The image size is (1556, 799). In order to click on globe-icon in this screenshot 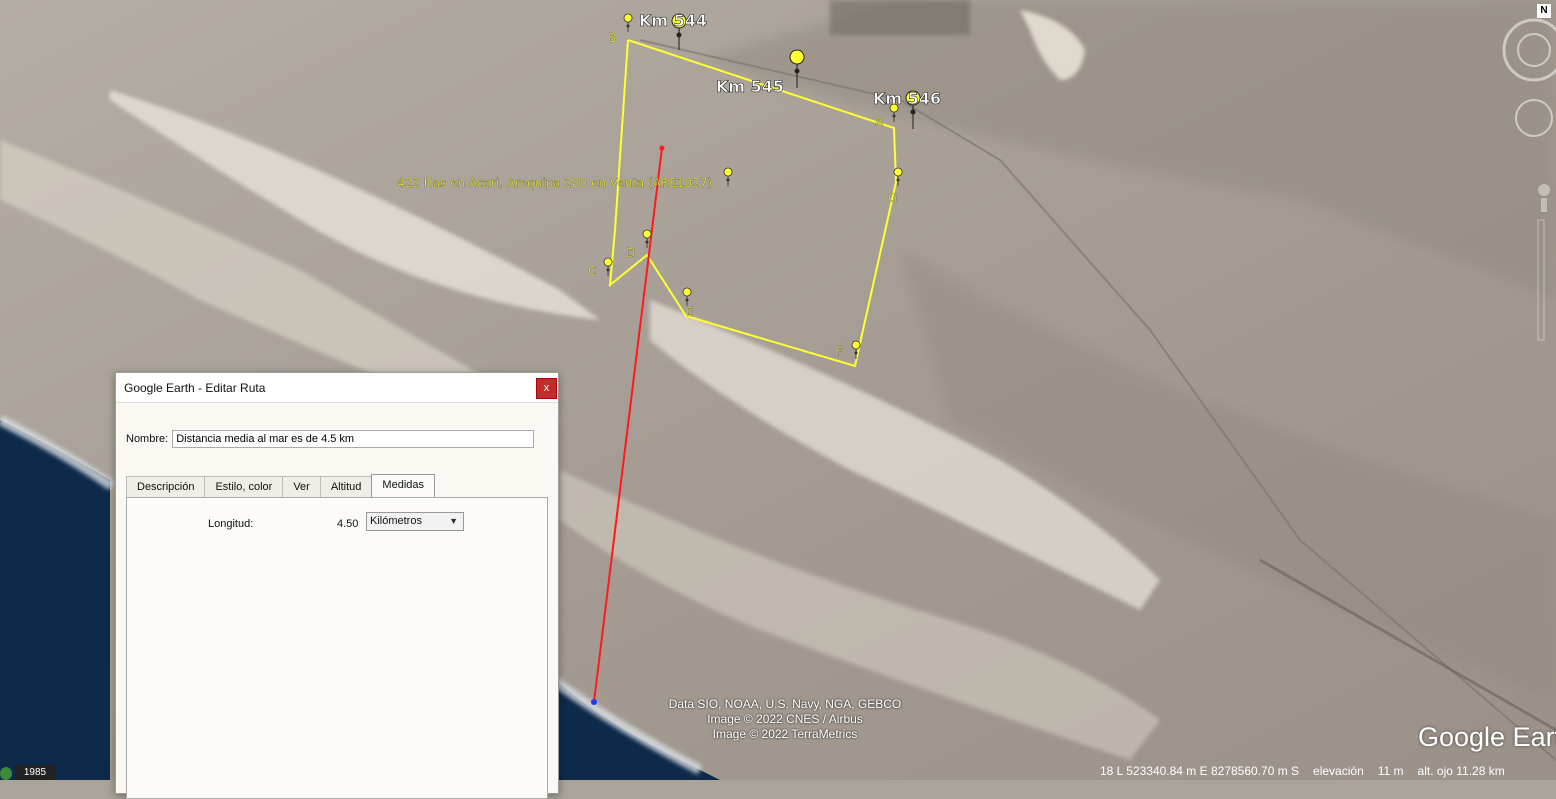, I will do `click(6, 773)`.